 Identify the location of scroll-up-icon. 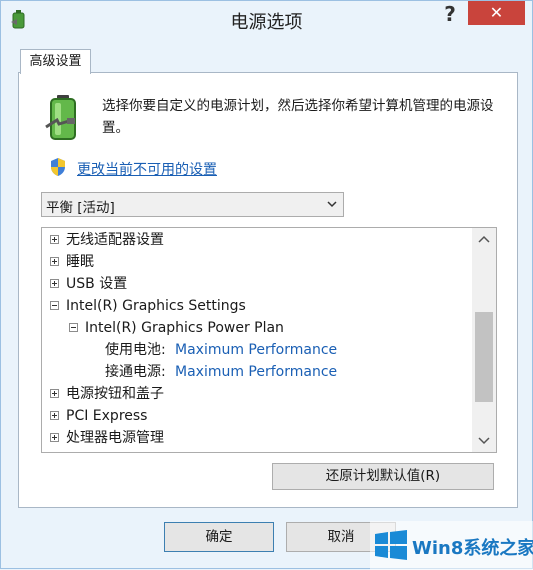
(484, 240).